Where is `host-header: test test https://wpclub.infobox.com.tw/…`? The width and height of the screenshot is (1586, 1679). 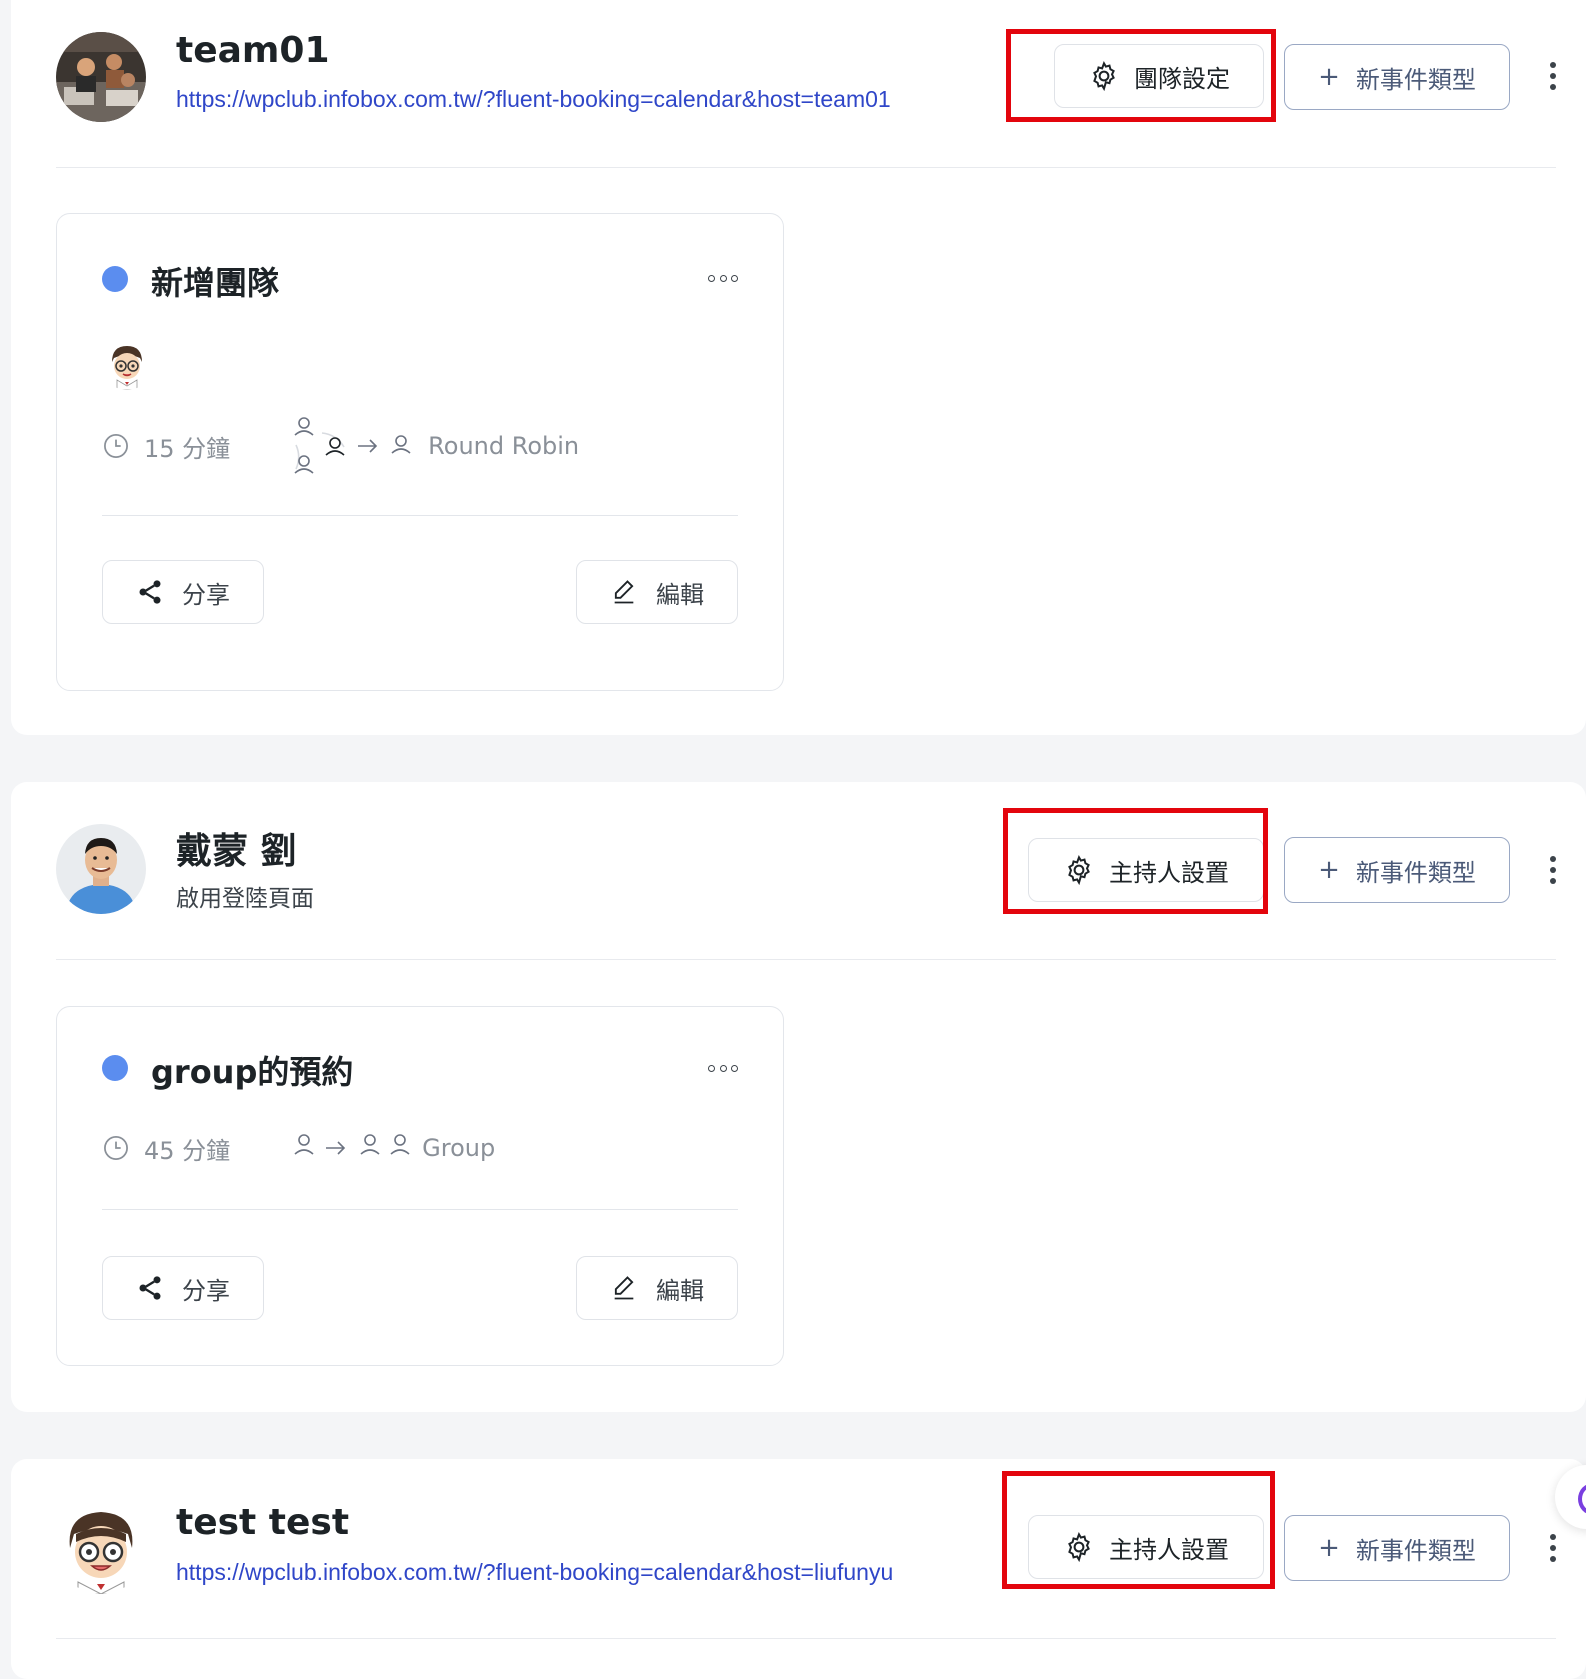 host-header: test test https://wpclub.infobox.com.tw/… is located at coordinates (806, 1549).